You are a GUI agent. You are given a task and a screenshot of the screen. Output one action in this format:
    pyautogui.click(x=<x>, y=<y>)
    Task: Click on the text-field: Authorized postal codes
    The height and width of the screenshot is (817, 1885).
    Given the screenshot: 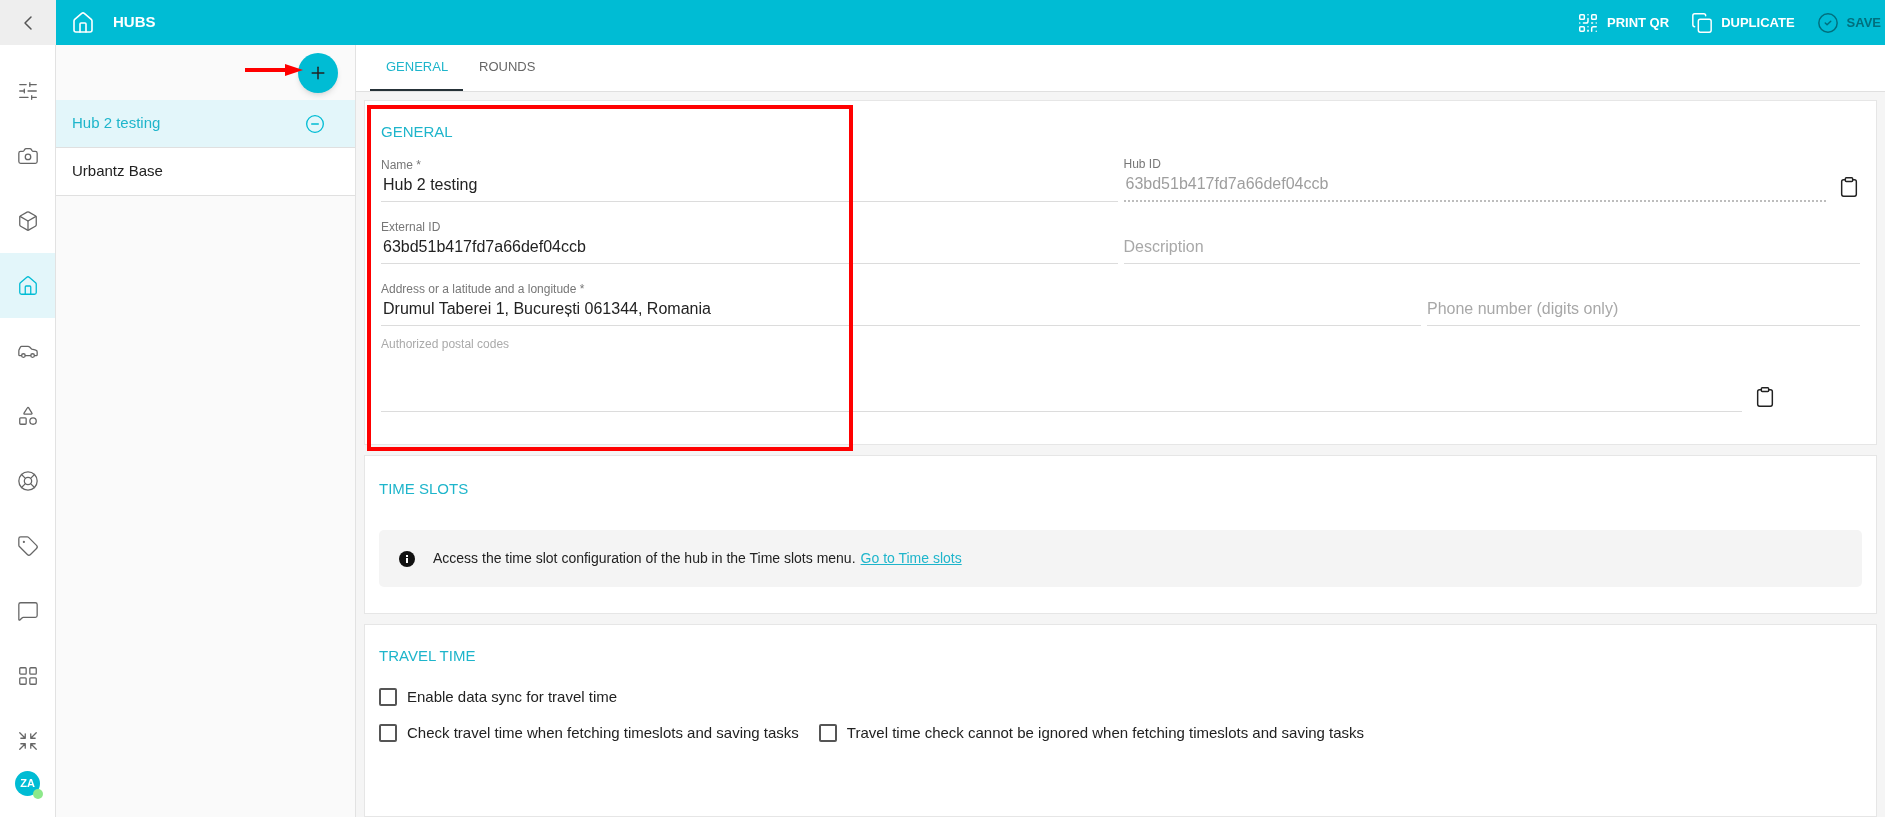 What is the action you would take?
    pyautogui.click(x=1061, y=373)
    